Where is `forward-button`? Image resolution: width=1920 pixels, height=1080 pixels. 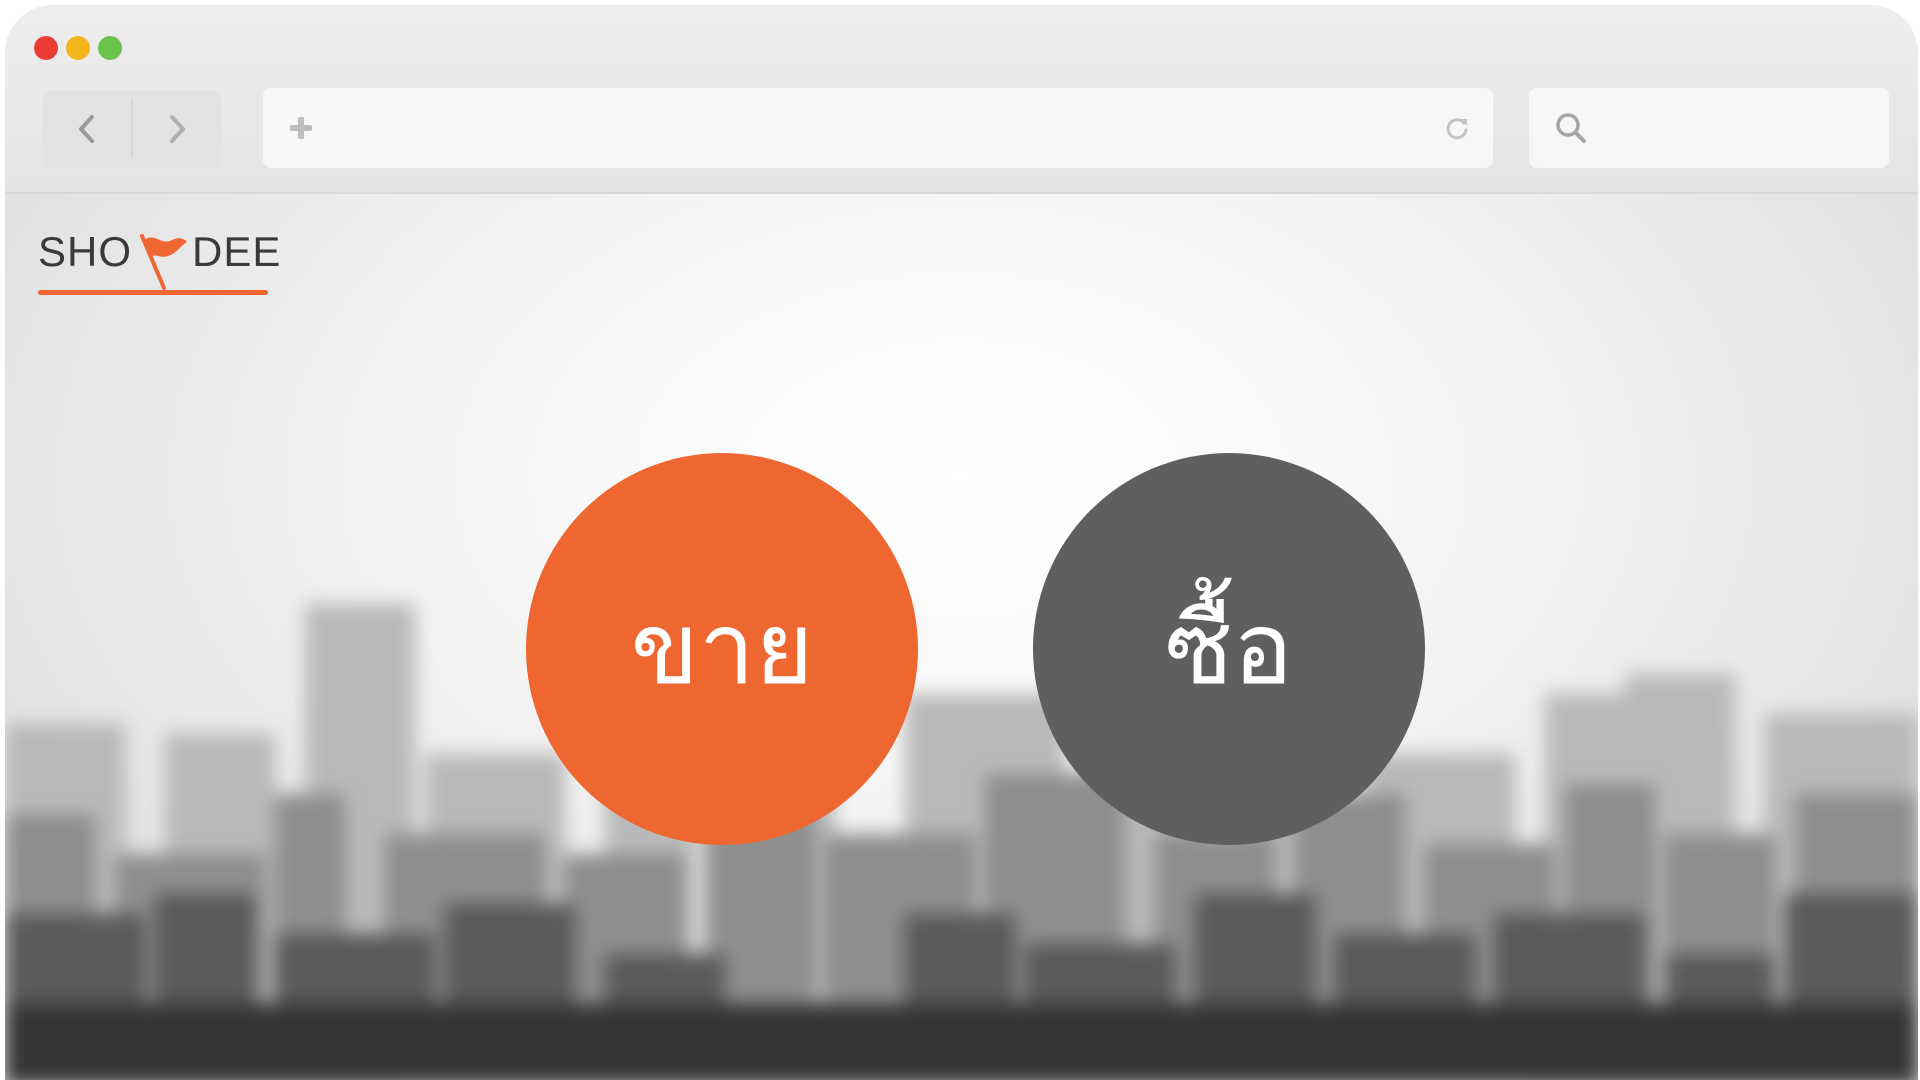
forward-button is located at coordinates (177, 129).